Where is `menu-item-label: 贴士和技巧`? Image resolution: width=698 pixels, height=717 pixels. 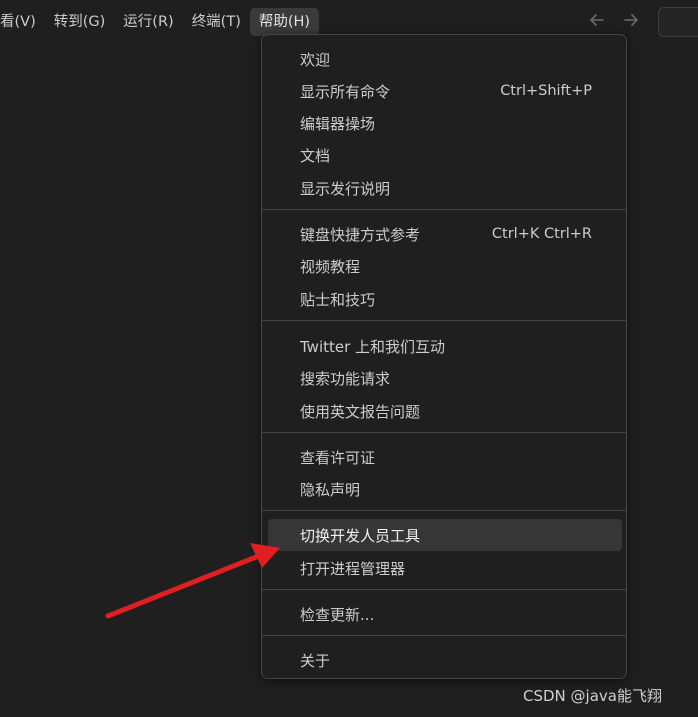 menu-item-label: 贴士和技巧 is located at coordinates (338, 299).